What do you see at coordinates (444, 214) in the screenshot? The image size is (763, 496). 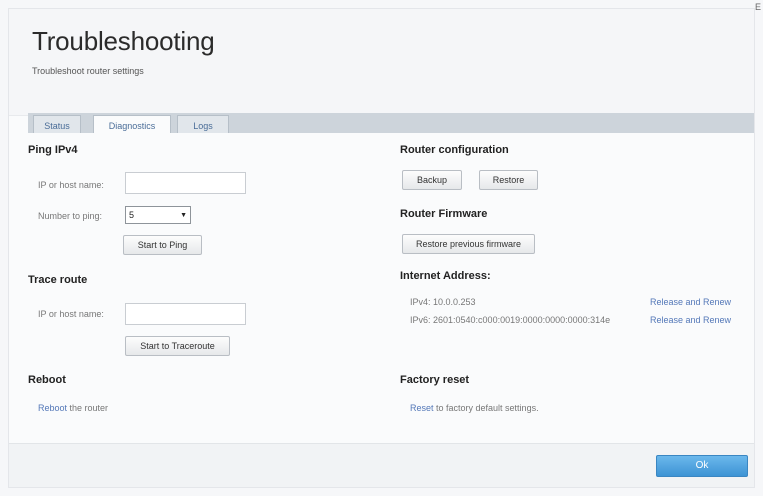 I see `firmware-heading: Router Firmware` at bounding box center [444, 214].